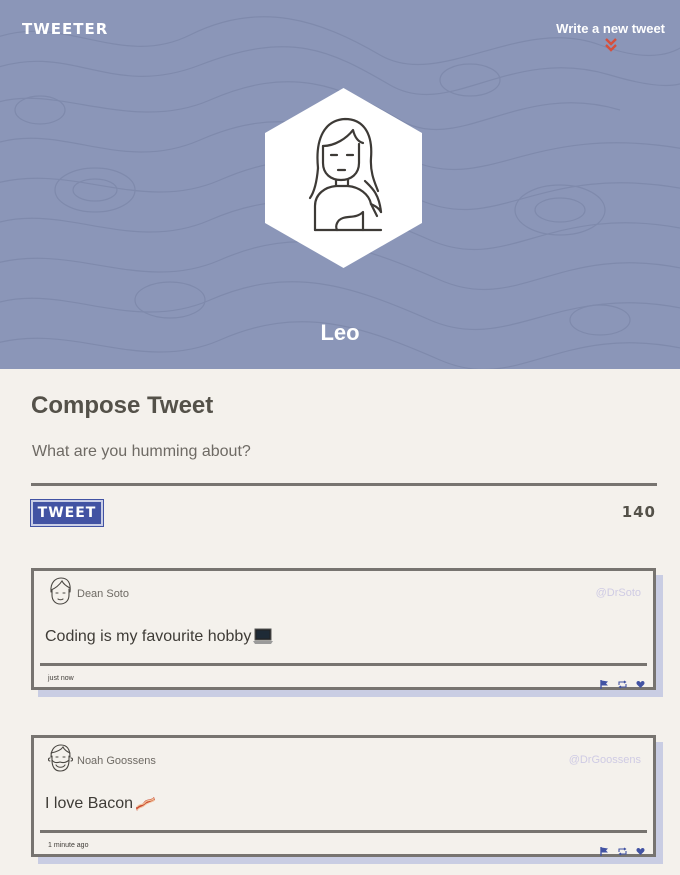 This screenshot has height=875, width=680. I want to click on tweet-handle: @DrSoto, so click(618, 593).